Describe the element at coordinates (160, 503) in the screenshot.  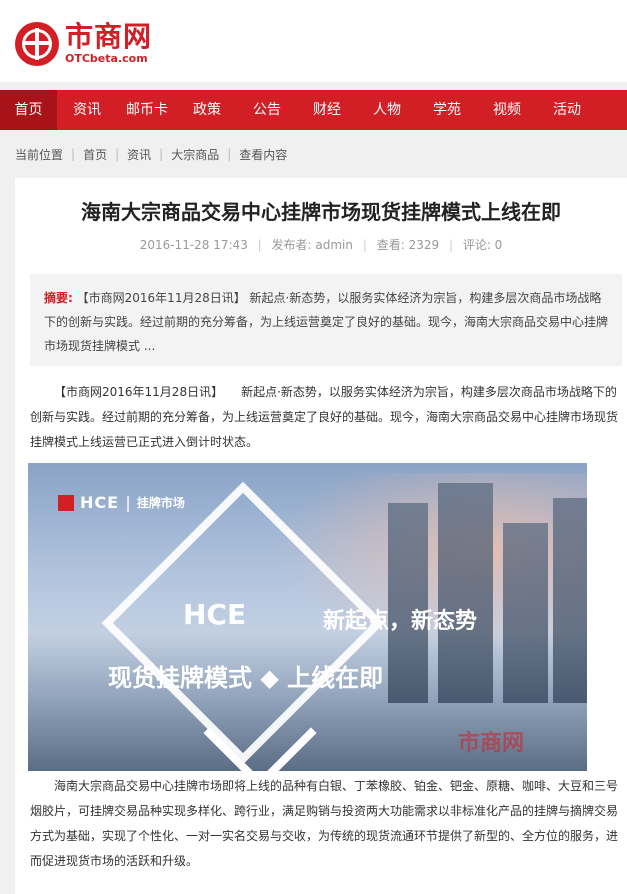
I see `hce-logo-sub: 挂牌市场` at that location.